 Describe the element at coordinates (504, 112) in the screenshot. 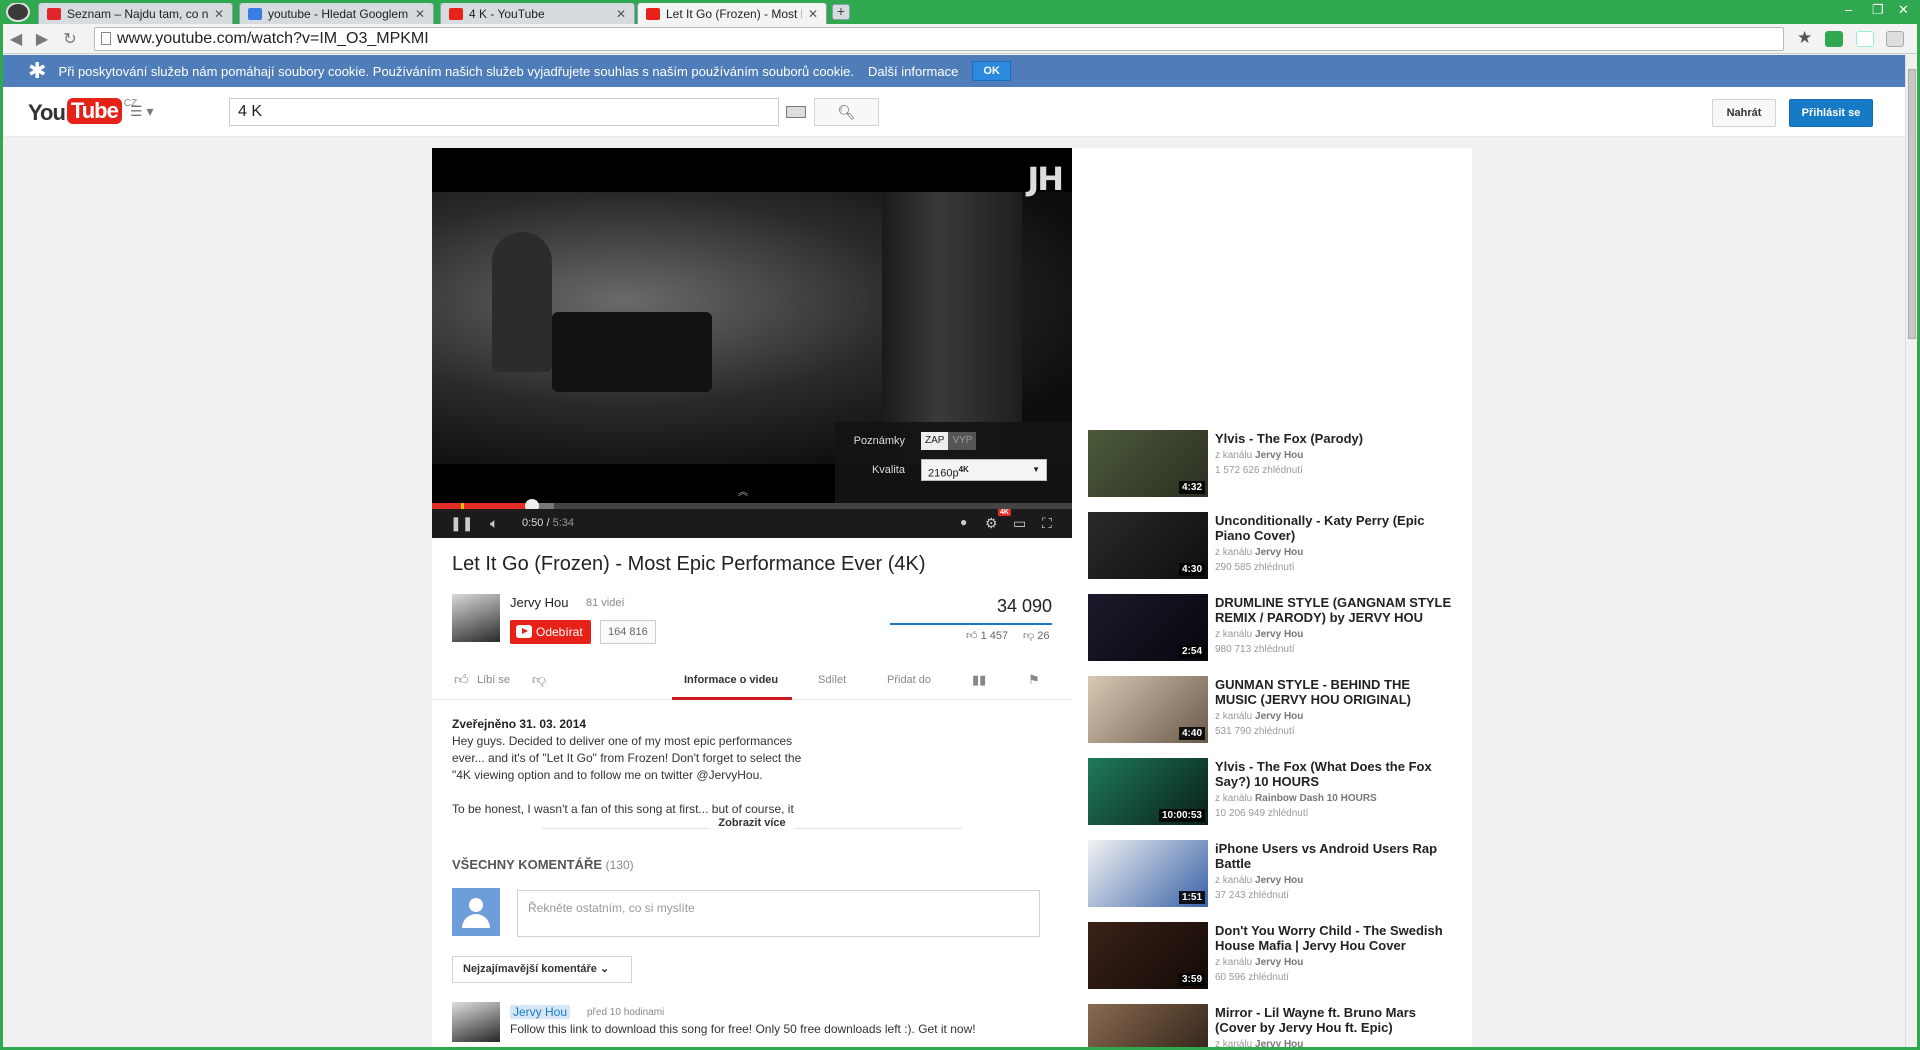

I see `search-input: 4 K` at that location.